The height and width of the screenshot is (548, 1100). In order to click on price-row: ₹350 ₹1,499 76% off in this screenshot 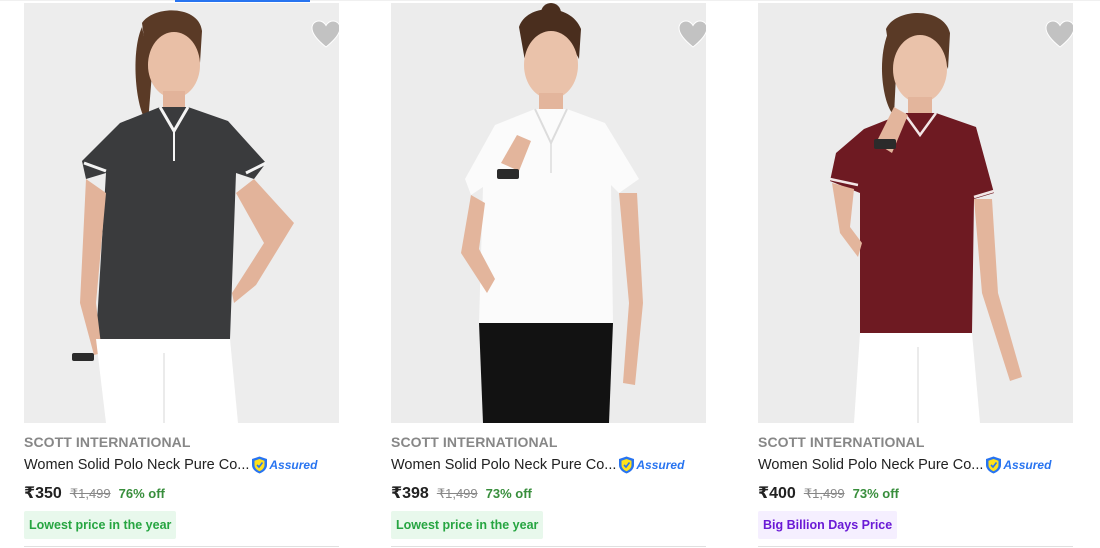, I will do `click(94, 493)`.